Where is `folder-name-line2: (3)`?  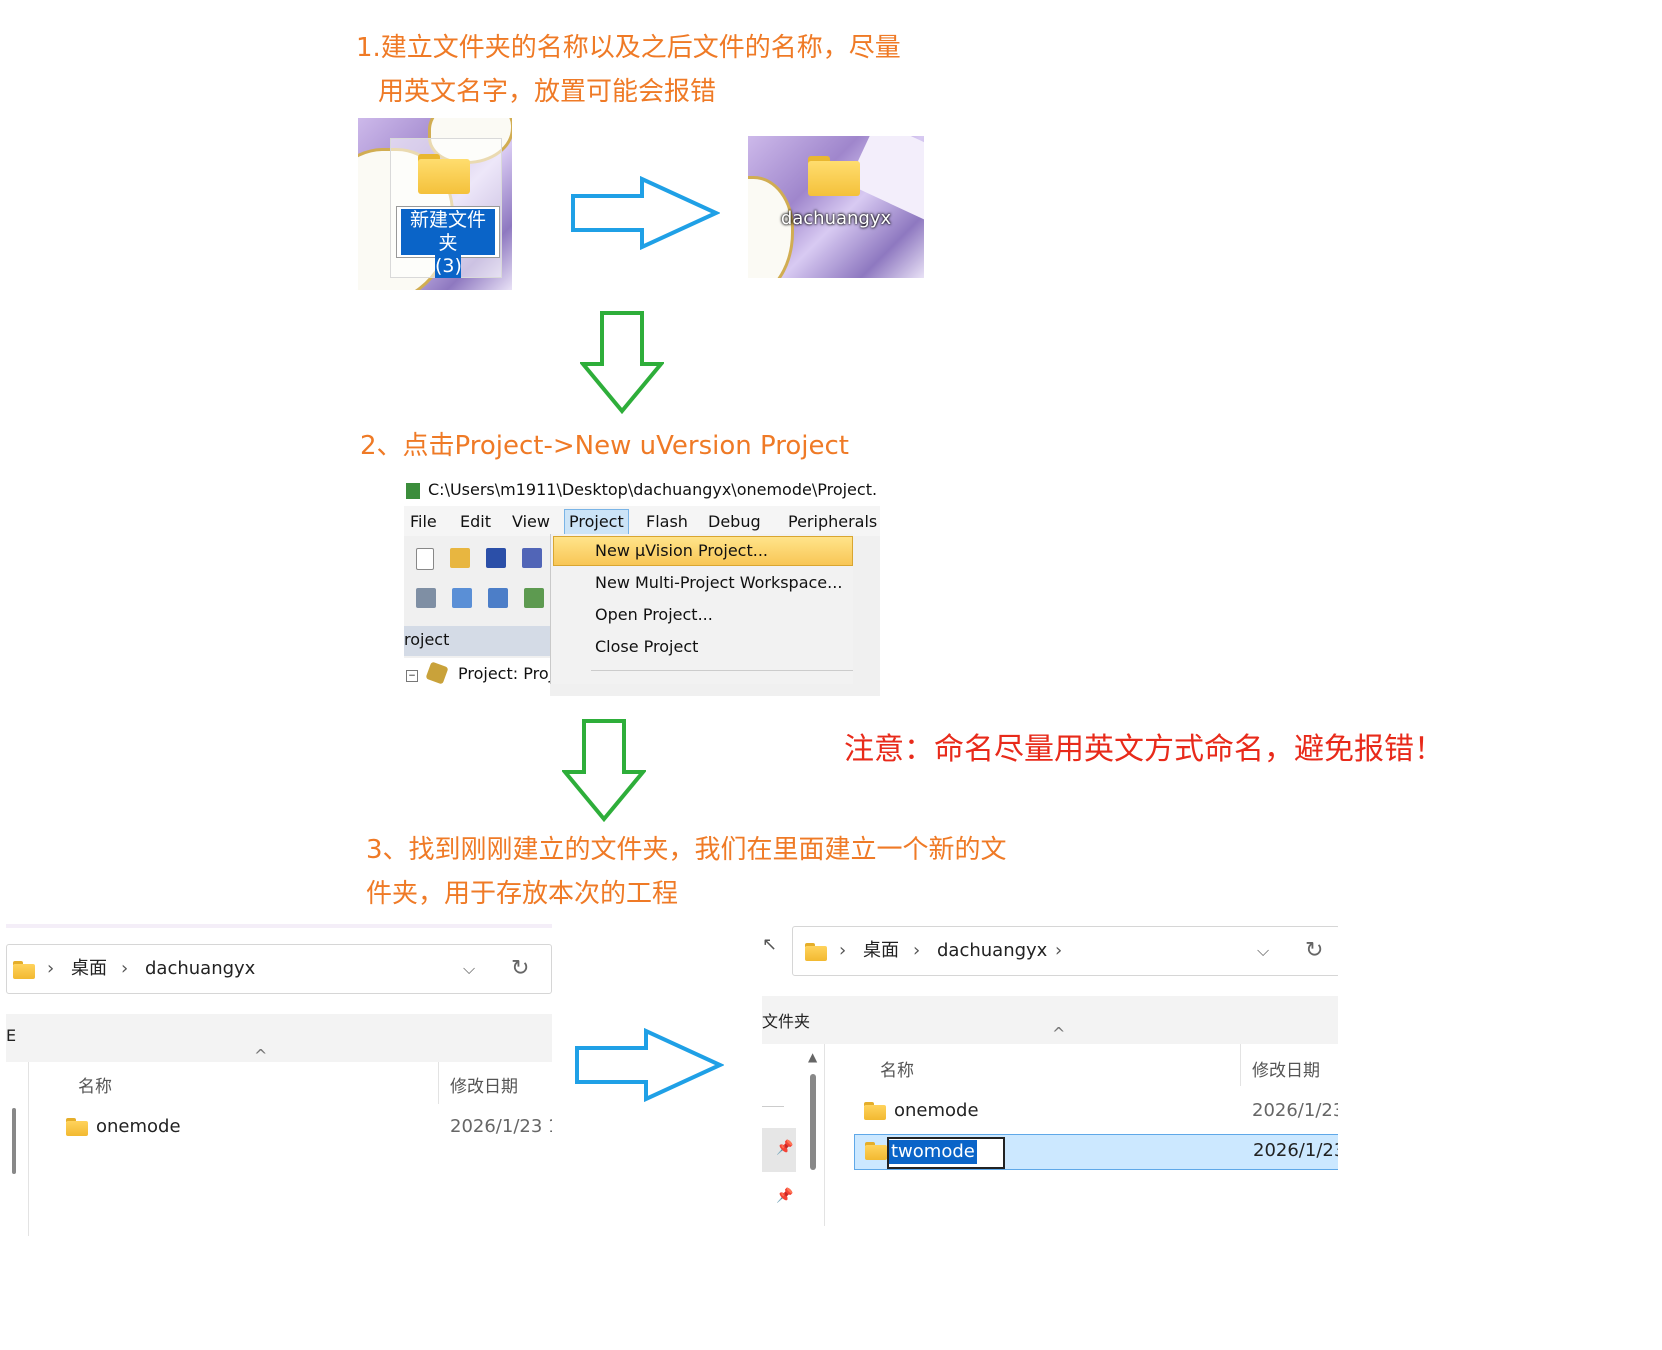 folder-name-line2: (3) is located at coordinates (448, 266).